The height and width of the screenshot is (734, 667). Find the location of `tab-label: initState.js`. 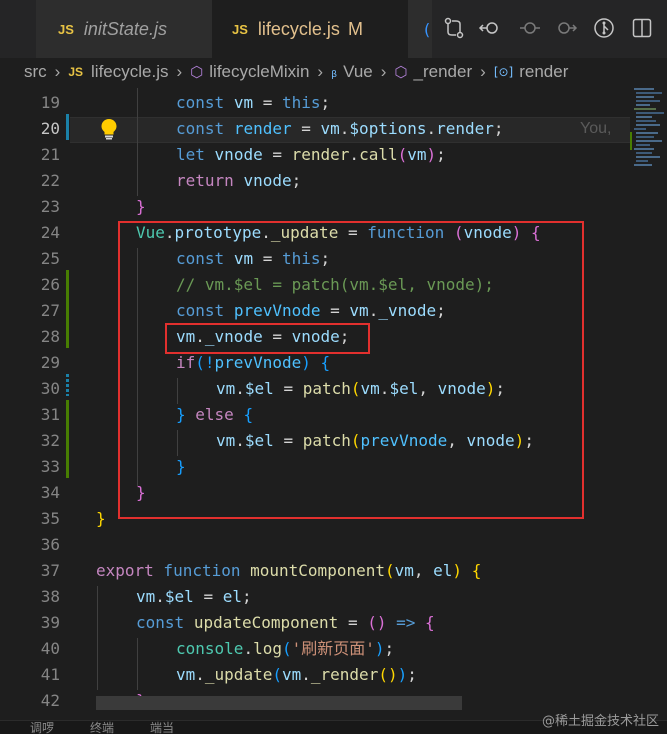

tab-label: initState.js is located at coordinates (125, 28).